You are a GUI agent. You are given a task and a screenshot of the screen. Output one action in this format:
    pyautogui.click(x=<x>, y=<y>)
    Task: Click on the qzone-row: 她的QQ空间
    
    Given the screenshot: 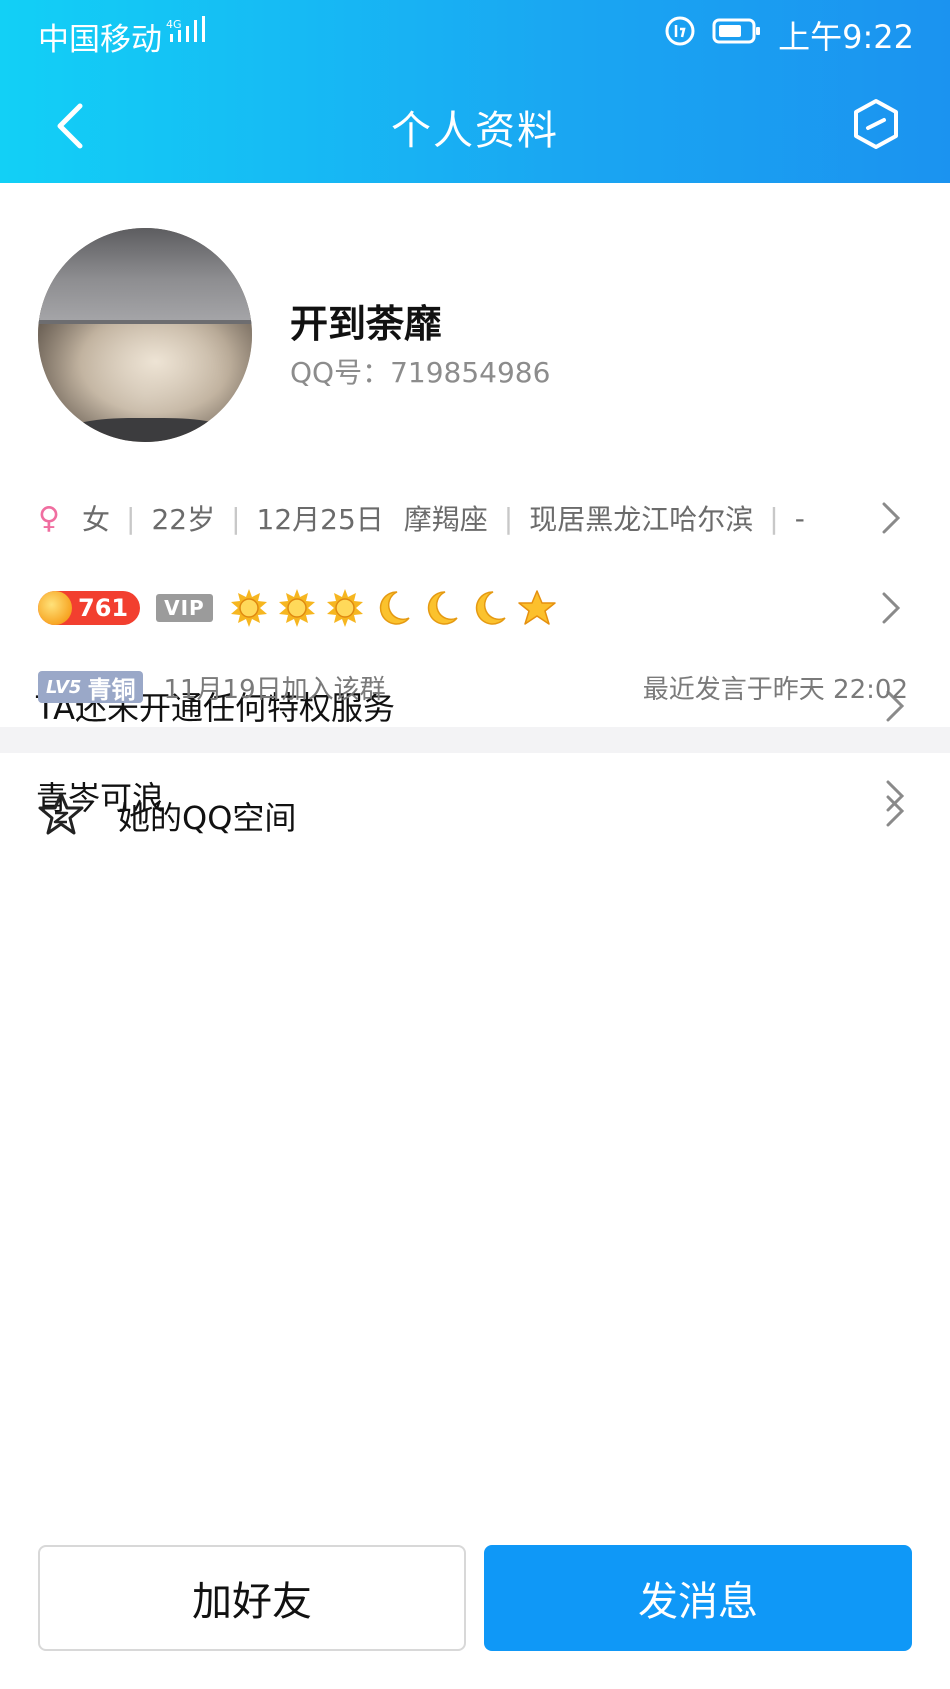 What is the action you would take?
    pyautogui.click(x=475, y=811)
    